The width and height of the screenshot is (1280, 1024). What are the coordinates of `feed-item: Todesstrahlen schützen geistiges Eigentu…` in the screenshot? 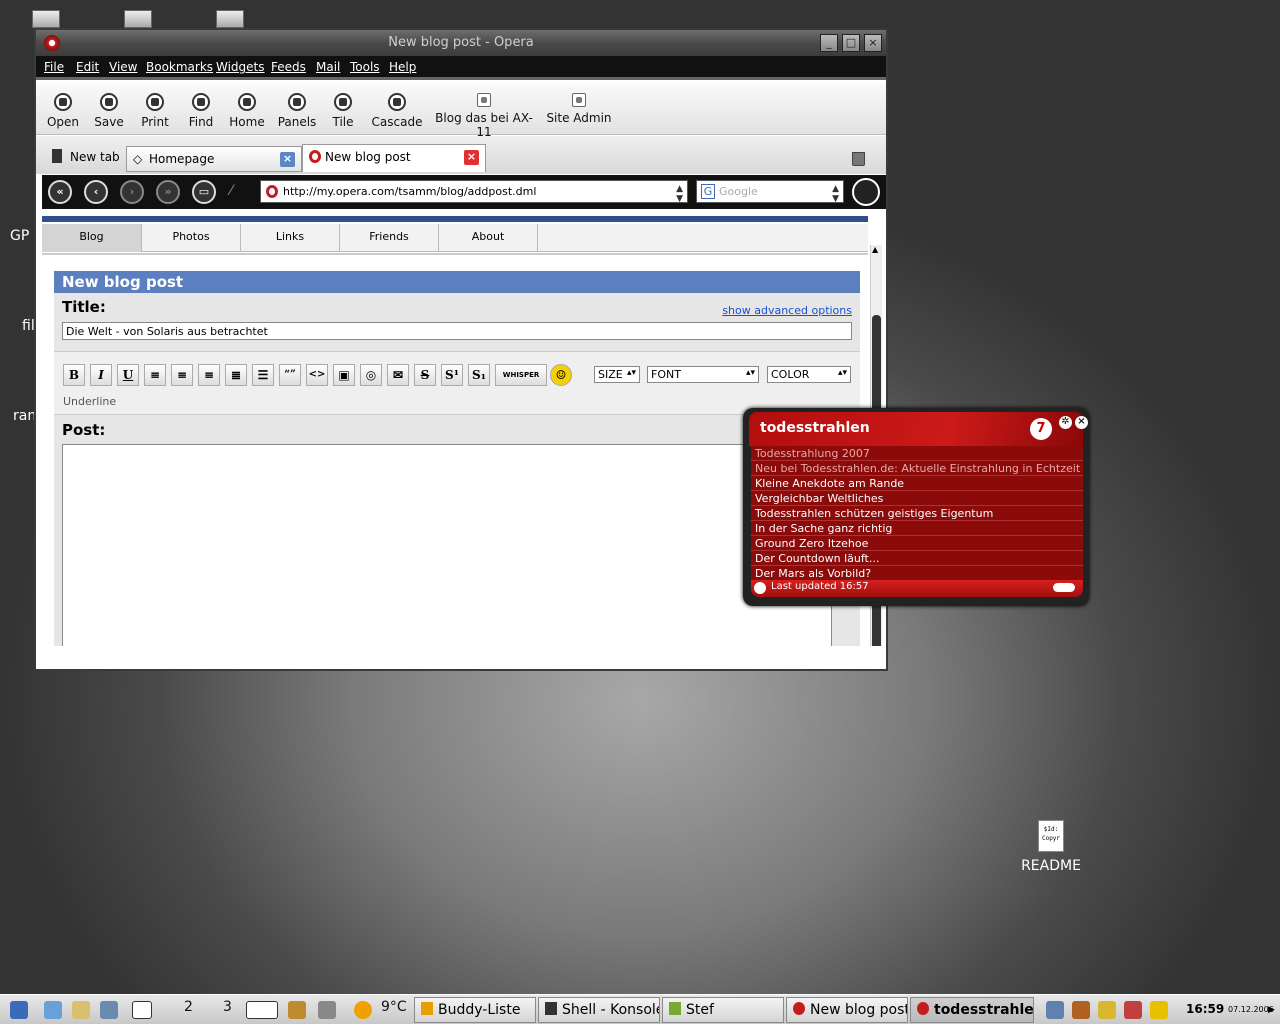 It's located at (917, 513).